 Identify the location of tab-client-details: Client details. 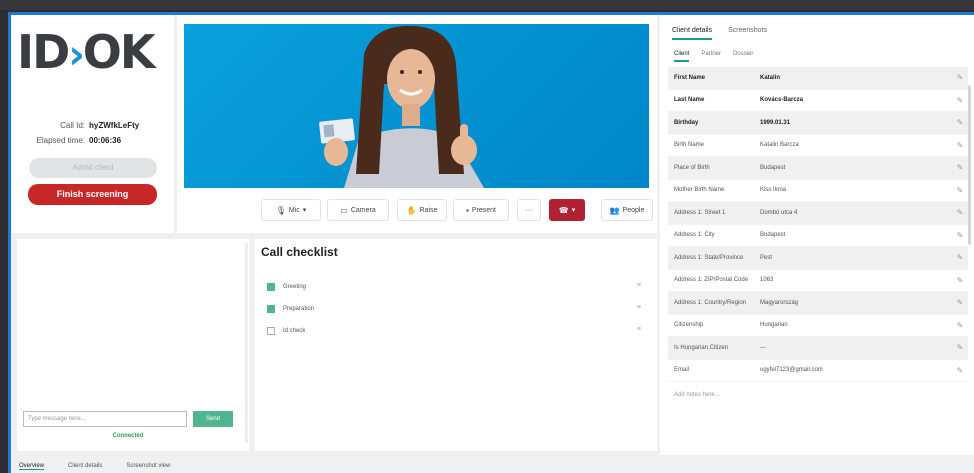
(692, 33).